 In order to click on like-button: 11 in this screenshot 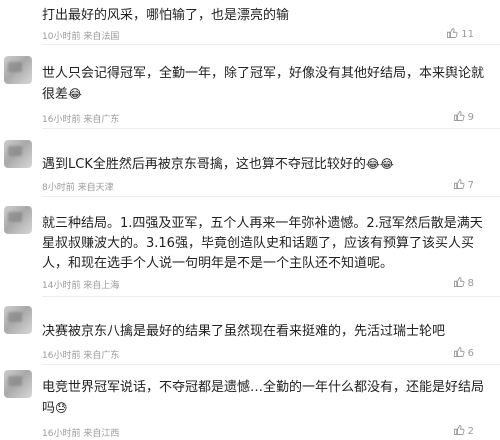, I will do `click(460, 33)`.